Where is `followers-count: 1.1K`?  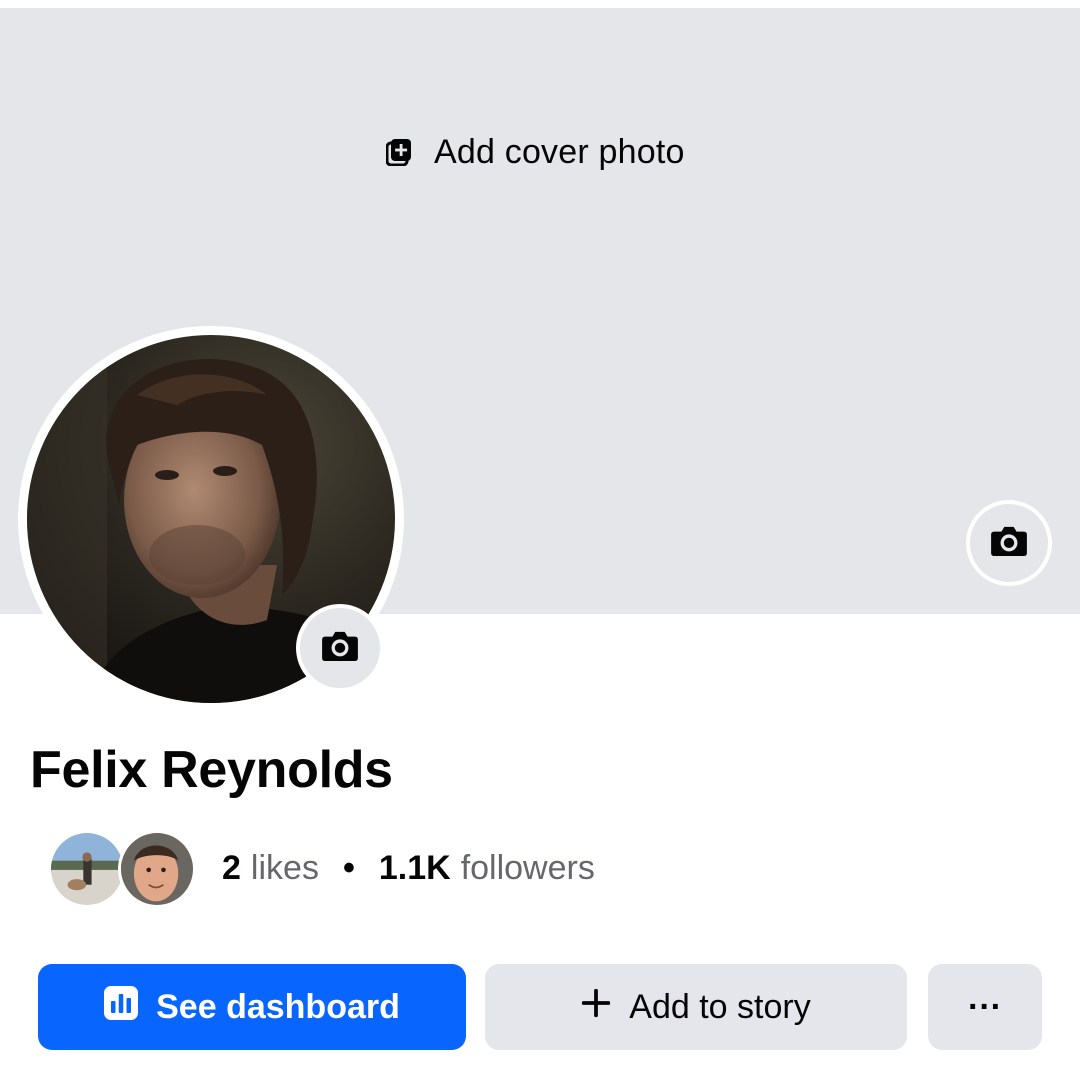
followers-count: 1.1K is located at coordinates (414, 867).